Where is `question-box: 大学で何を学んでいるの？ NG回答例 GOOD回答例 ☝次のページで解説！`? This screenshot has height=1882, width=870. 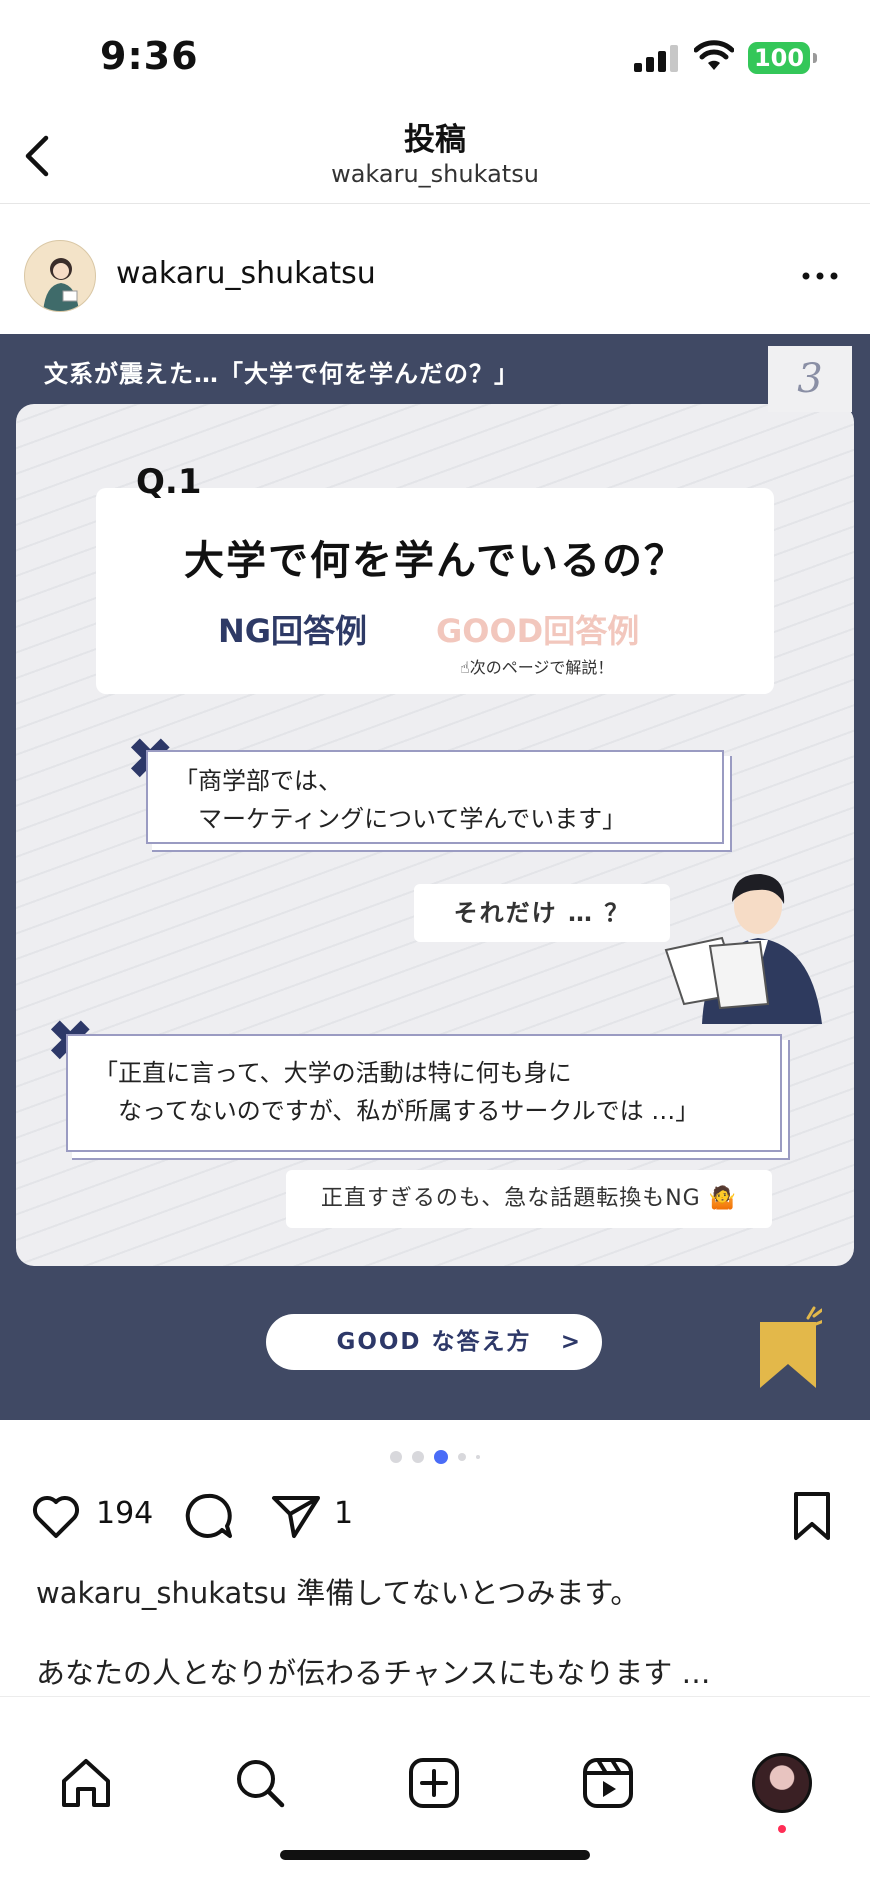
question-box: 大学で何を学んでいるの？ NG回答例 GOOD回答例 ☝次のページで解説！ is located at coordinates (435, 591).